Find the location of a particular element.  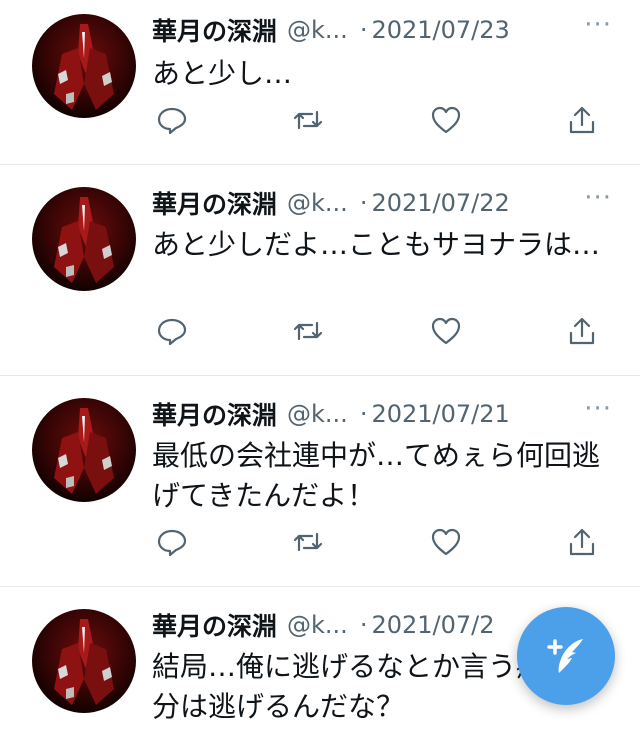

tweet-header: 華月の深淵 @k... · 2021/07/23 ··· is located at coordinates (382, 30).